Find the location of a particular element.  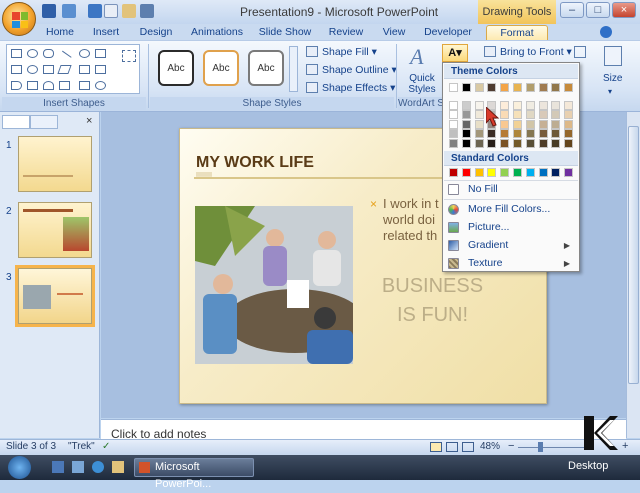

ellipse-shape-icon is located at coordinates (32, 69).